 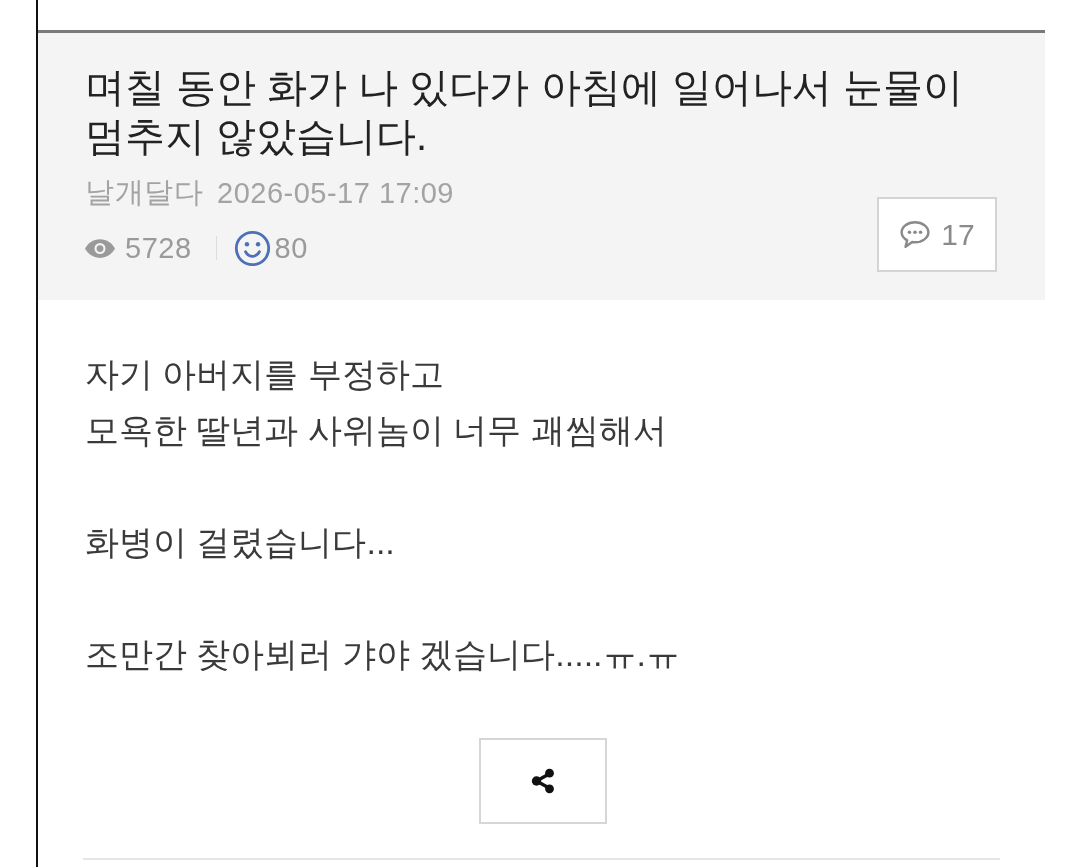 What do you see at coordinates (915, 234) in the screenshot?
I see `speech-bubble-icon` at bounding box center [915, 234].